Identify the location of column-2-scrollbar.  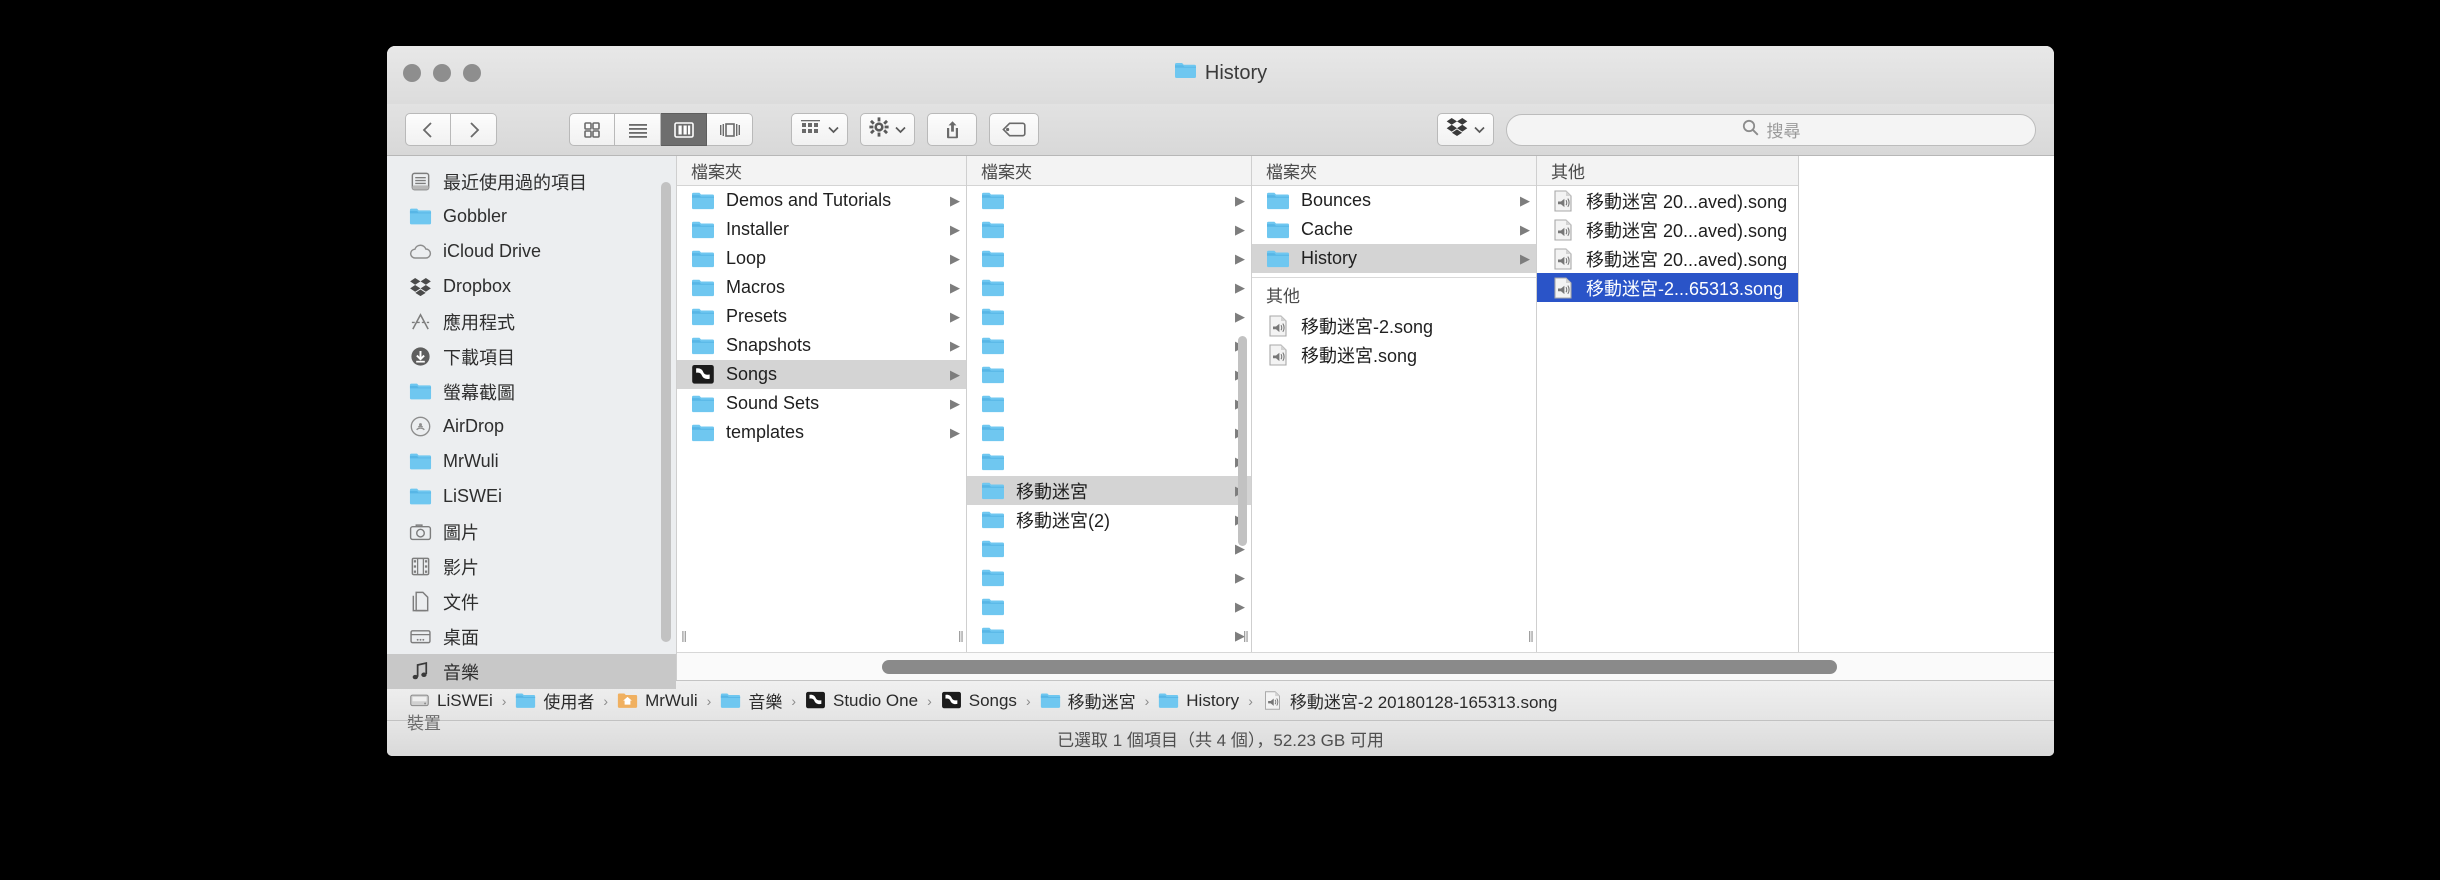
(1242, 441).